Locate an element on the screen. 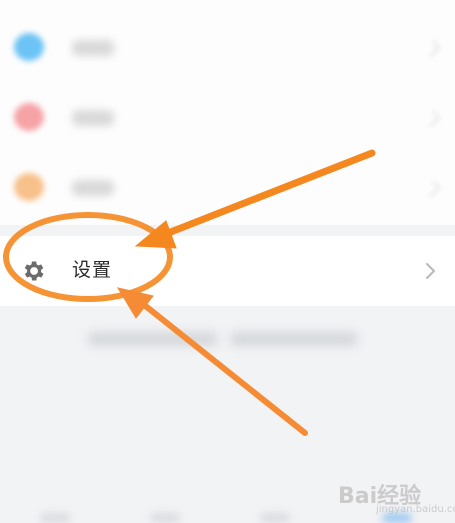  baidu-jingyan-watermark: Bai经验 jingyan.baidu.com is located at coordinates (396, 492).